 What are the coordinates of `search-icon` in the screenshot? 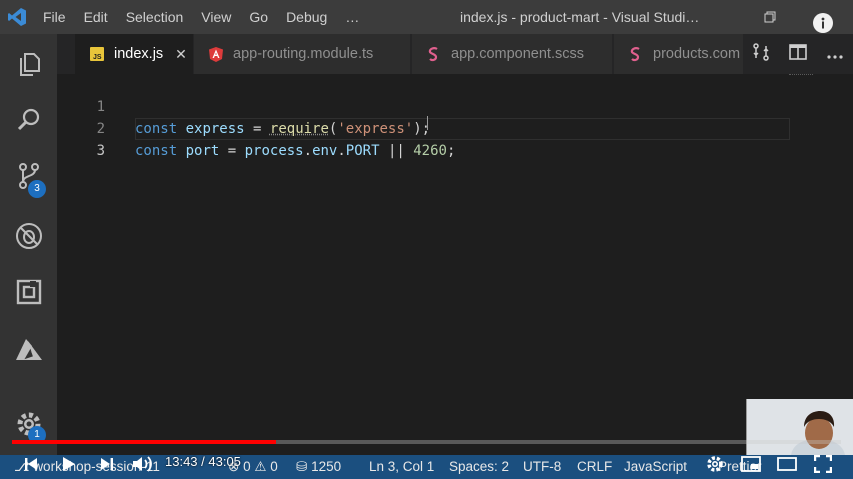 It's located at (28, 119).